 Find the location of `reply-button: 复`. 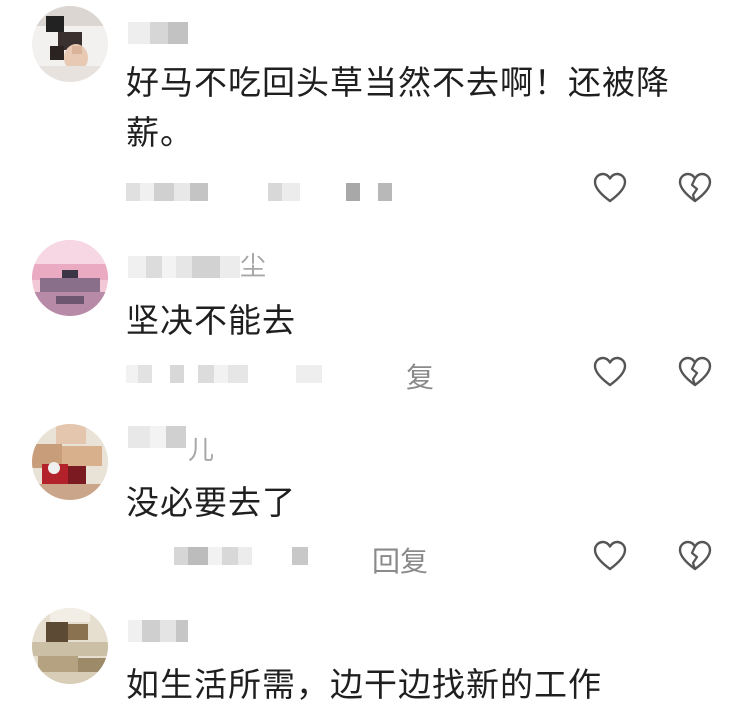

reply-button: 复 is located at coordinates (420, 376).